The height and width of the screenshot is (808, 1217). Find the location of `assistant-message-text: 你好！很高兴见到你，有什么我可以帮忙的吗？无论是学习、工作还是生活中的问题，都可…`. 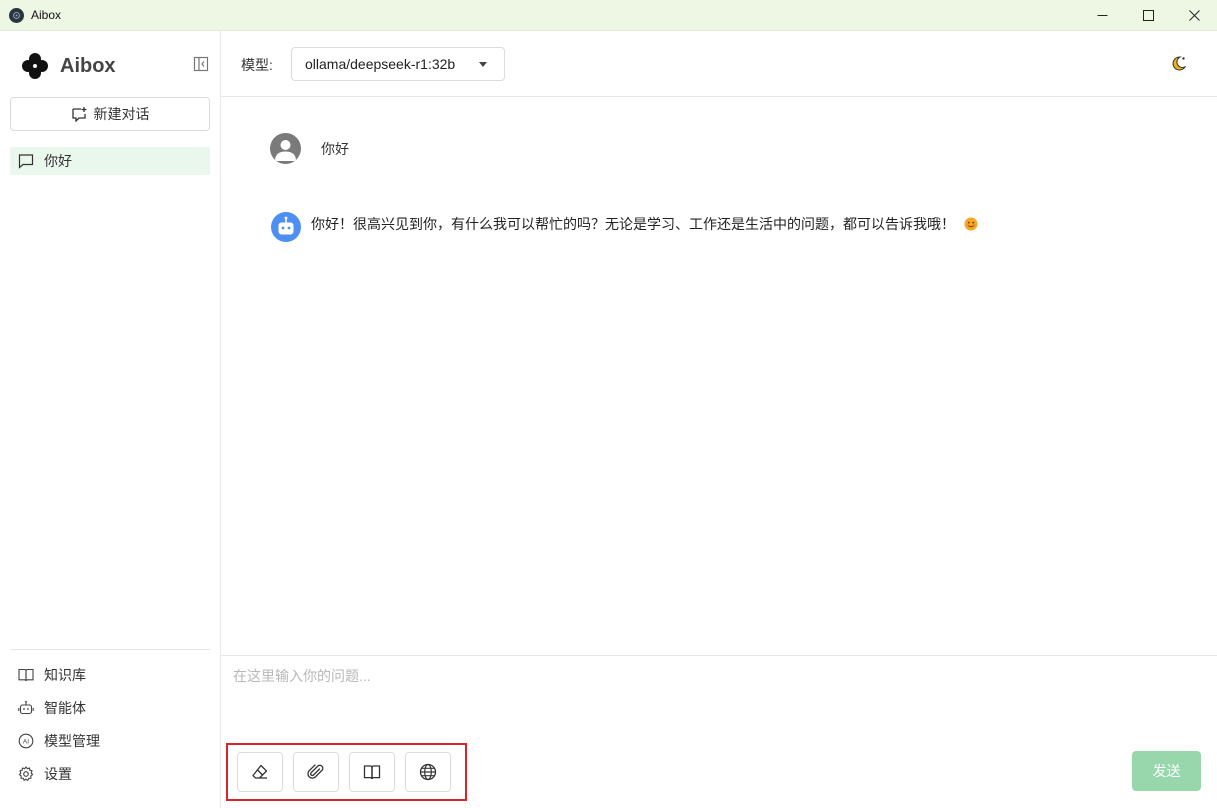

assistant-message-text: 你好！很高兴见到你，有什么我可以帮忙的吗？无论是学习、工作还是生活中的问题，都可… is located at coordinates (633, 224).